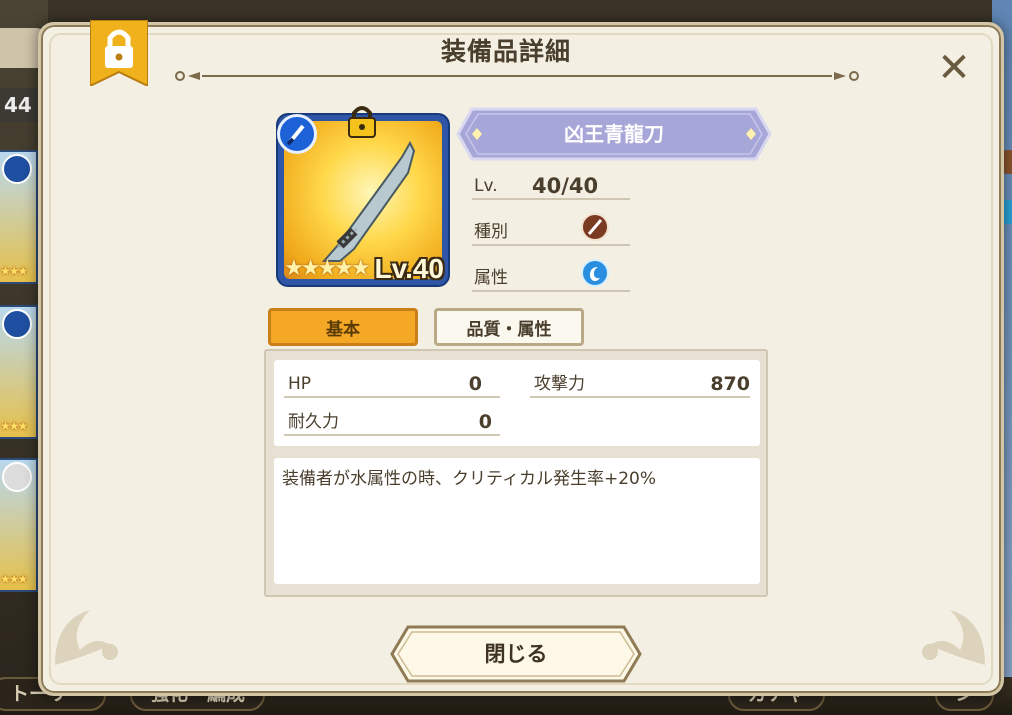 The height and width of the screenshot is (715, 1012). I want to click on stat-hp: HP 0, so click(392, 382).